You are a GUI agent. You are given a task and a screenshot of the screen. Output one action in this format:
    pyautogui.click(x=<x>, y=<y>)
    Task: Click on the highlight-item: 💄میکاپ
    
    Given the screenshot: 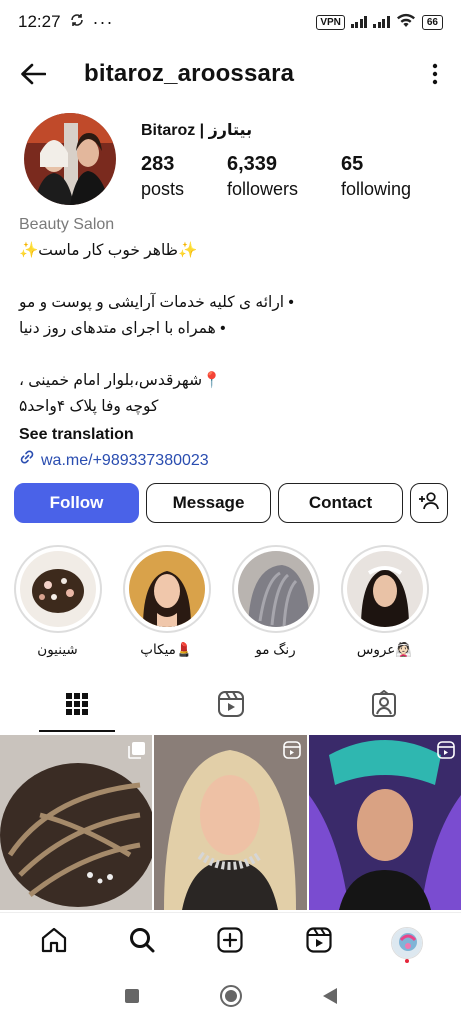 What is the action you would take?
    pyautogui.click(x=166, y=601)
    